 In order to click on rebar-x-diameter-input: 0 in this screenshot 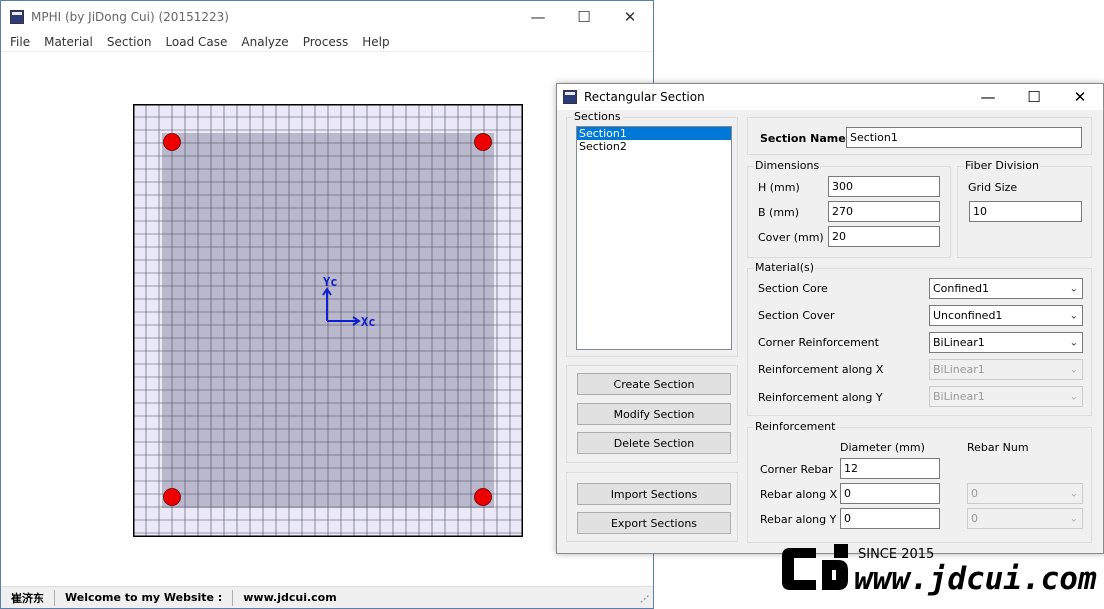, I will do `click(890, 493)`.